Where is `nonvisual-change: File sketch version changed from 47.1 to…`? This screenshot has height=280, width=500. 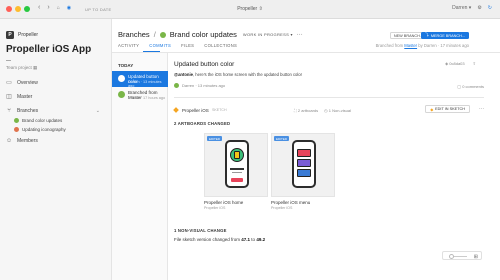 nonvisual-change: File sketch version changed from 47.1 to… is located at coordinates (220, 239).